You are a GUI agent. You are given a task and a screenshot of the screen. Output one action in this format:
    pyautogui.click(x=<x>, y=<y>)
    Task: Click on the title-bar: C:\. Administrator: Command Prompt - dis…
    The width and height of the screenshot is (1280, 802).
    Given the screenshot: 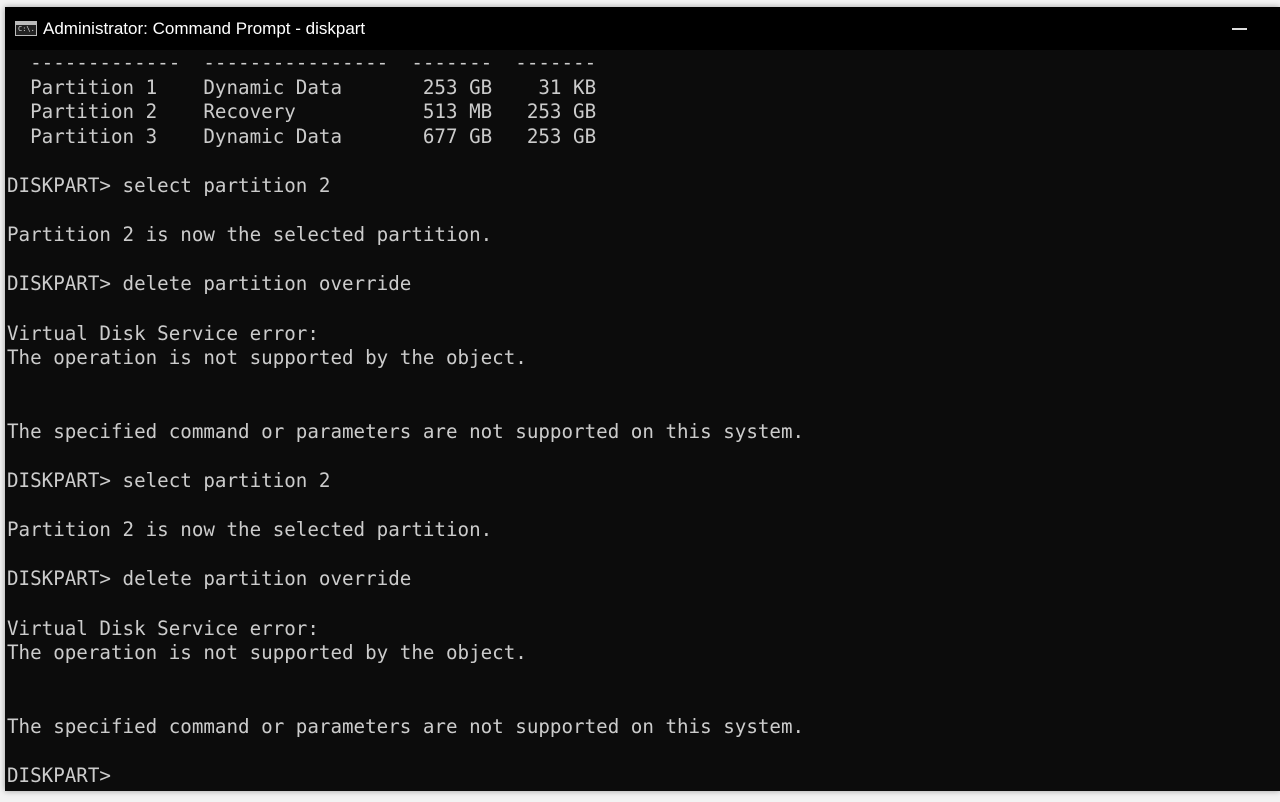 What is the action you would take?
    pyautogui.click(x=642, y=28)
    